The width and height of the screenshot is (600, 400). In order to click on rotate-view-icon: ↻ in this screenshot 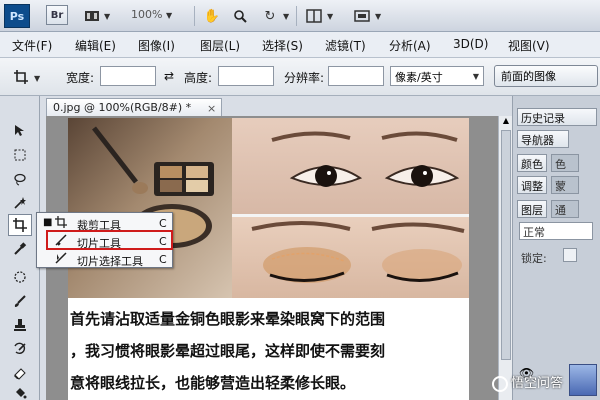, I will do `click(270, 16)`.